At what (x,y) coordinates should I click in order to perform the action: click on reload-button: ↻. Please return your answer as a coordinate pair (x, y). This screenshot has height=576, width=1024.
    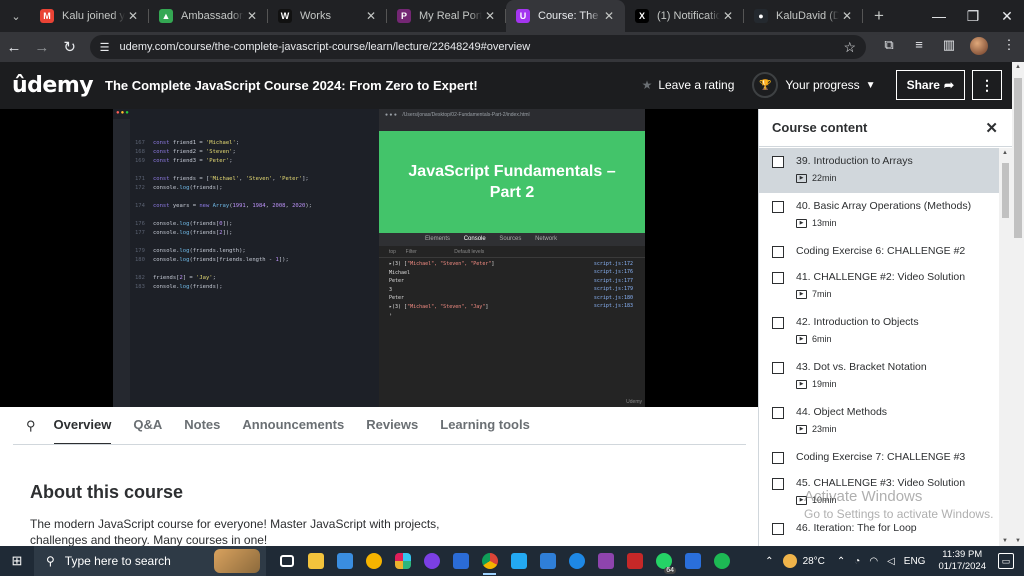
    Looking at the image, I should click on (70, 47).